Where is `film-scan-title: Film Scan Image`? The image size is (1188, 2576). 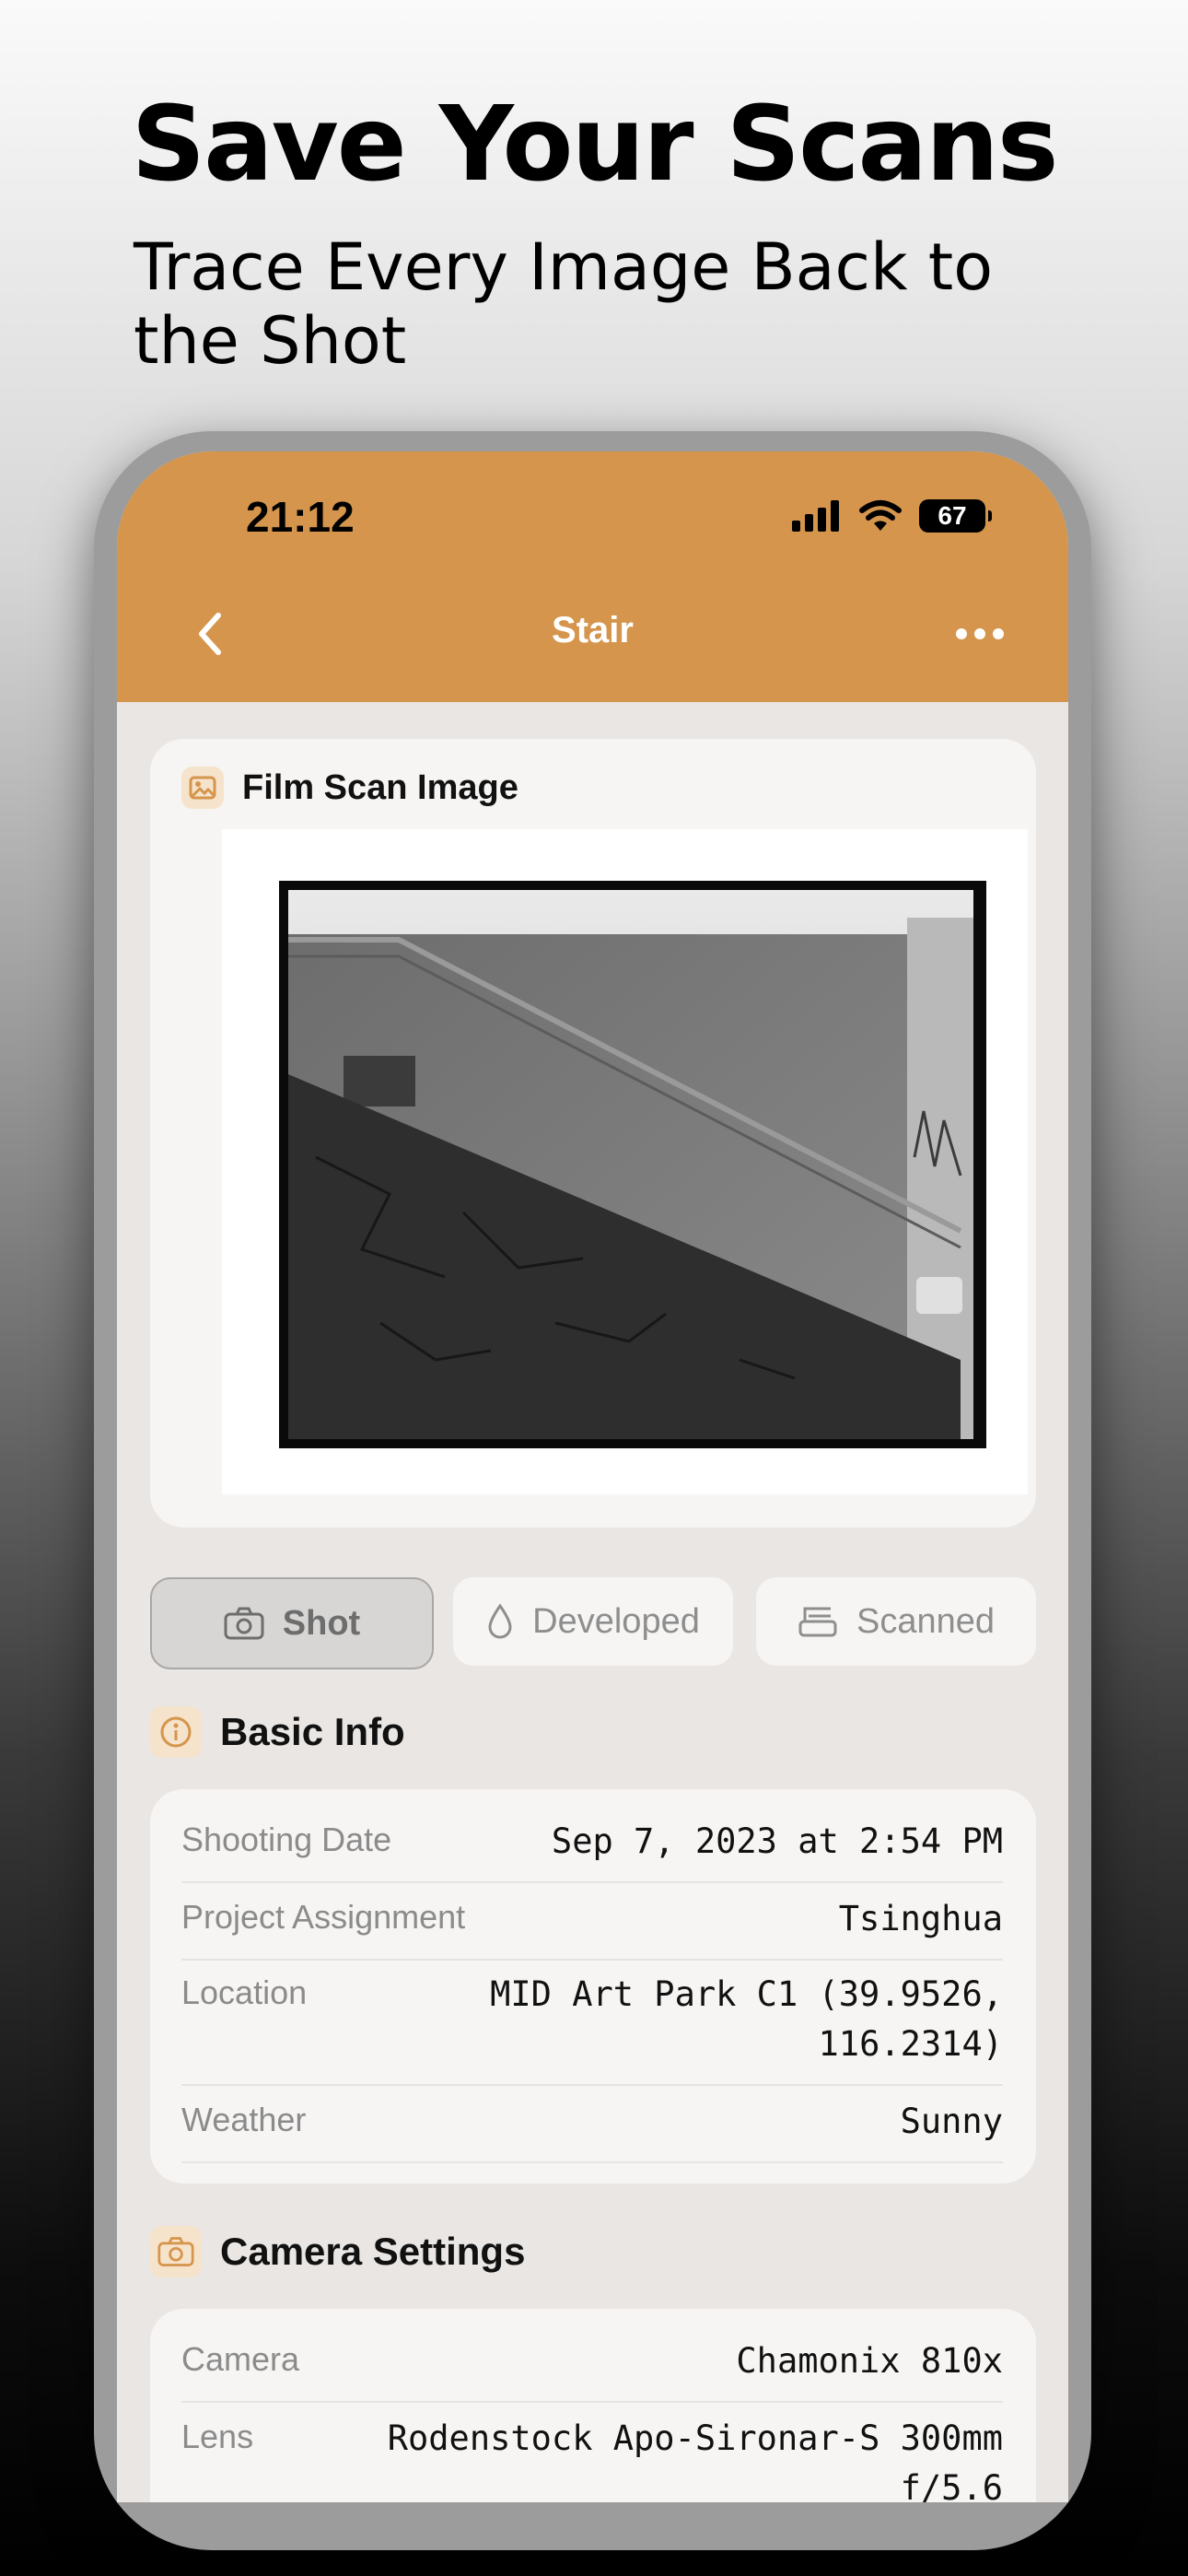
film-scan-title: Film Scan Image is located at coordinates (380, 787).